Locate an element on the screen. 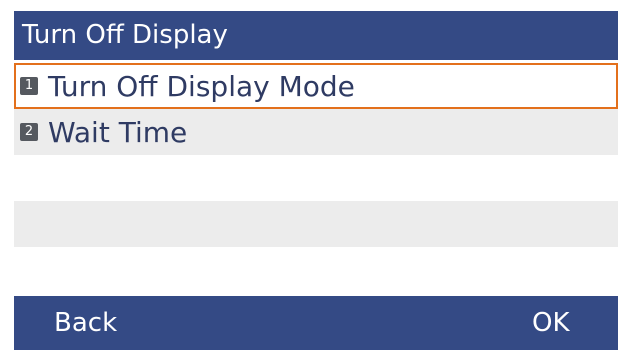 The width and height of the screenshot is (632, 350). softkey-bar: Back OK is located at coordinates (316, 323).